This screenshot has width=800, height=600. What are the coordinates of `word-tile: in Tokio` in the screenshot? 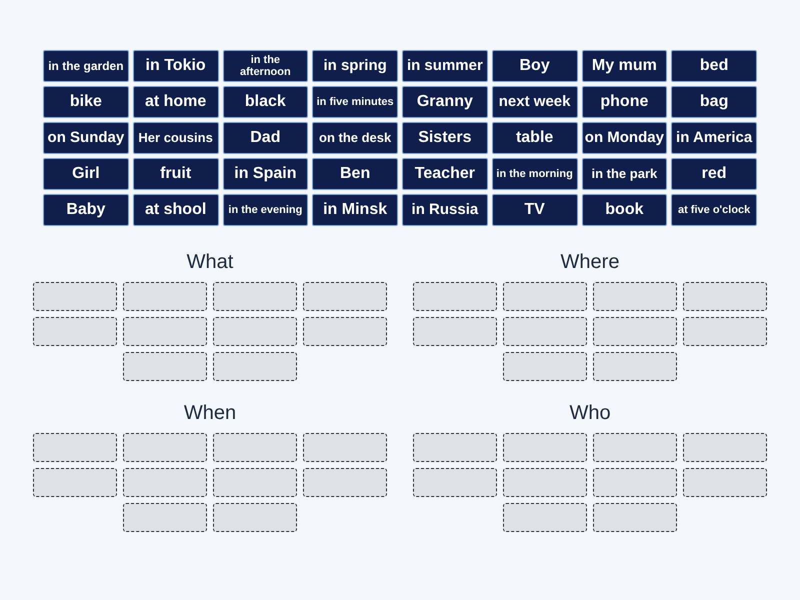 It's located at (175, 66).